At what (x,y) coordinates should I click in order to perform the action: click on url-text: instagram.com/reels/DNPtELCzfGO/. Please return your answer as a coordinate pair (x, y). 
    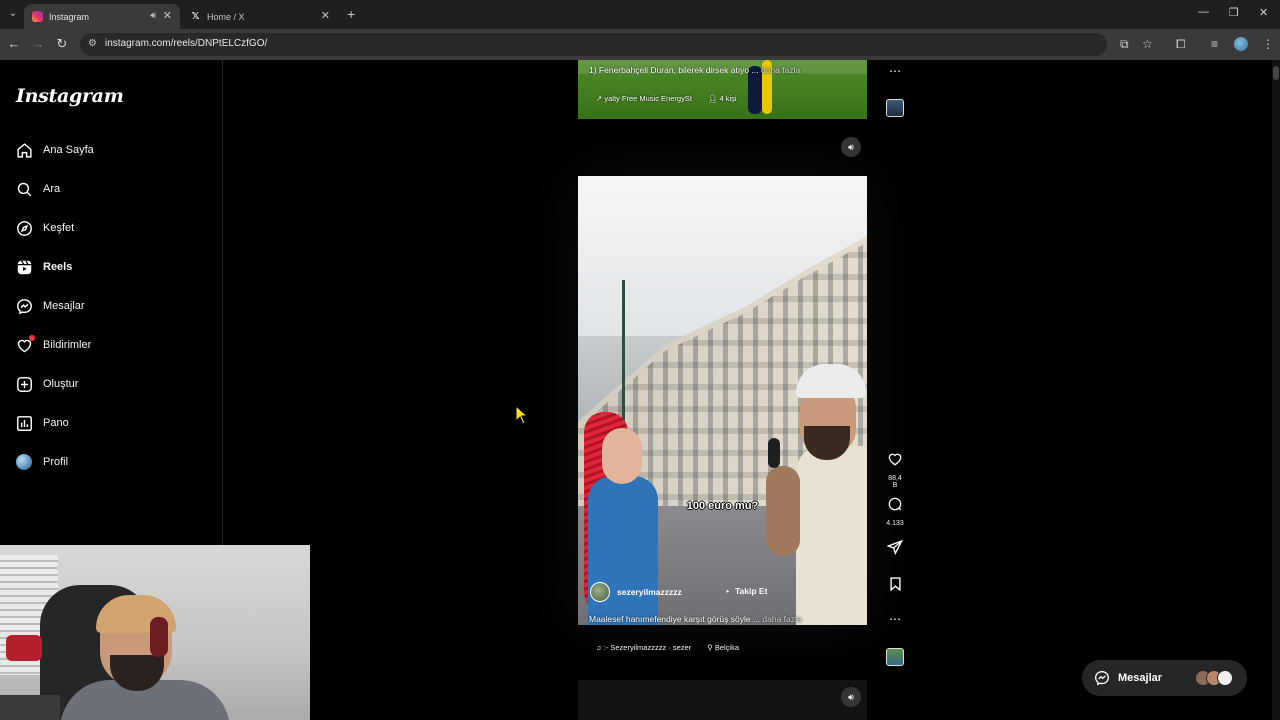
    Looking at the image, I should click on (186, 43).